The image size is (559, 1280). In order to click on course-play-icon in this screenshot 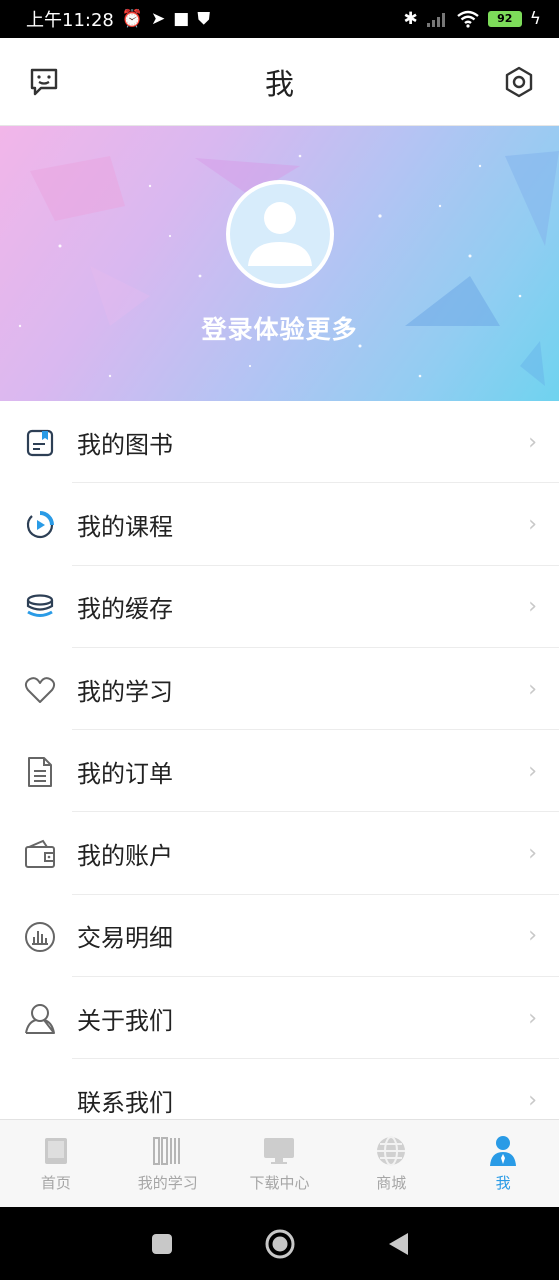, I will do `click(40, 525)`.